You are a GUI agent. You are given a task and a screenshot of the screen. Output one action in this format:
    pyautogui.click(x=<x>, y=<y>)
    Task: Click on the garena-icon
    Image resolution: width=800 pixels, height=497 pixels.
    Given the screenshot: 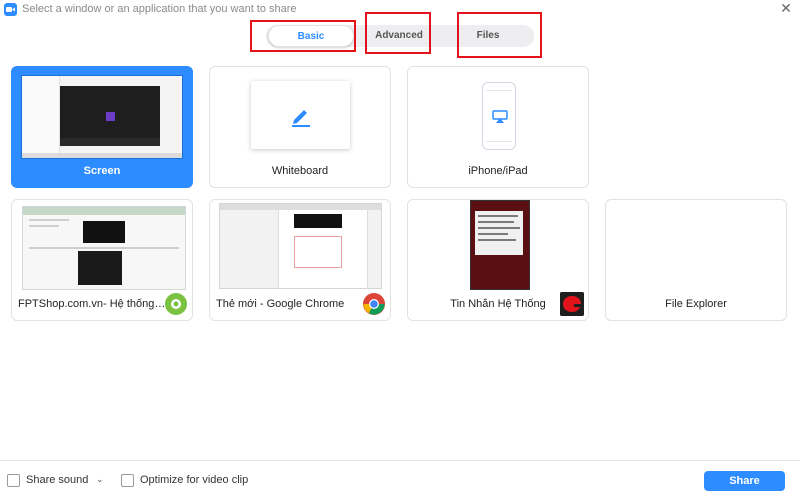 What is the action you would take?
    pyautogui.click(x=572, y=304)
    